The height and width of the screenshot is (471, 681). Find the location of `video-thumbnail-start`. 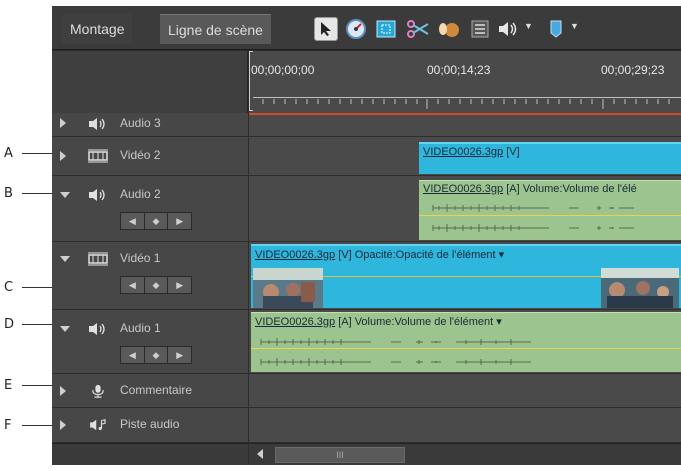

video-thumbnail-start is located at coordinates (288, 288).